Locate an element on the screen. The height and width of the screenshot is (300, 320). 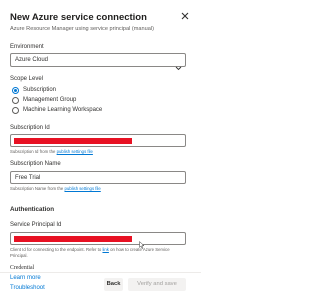
mouse-cursor-icon is located at coordinates (142, 242).